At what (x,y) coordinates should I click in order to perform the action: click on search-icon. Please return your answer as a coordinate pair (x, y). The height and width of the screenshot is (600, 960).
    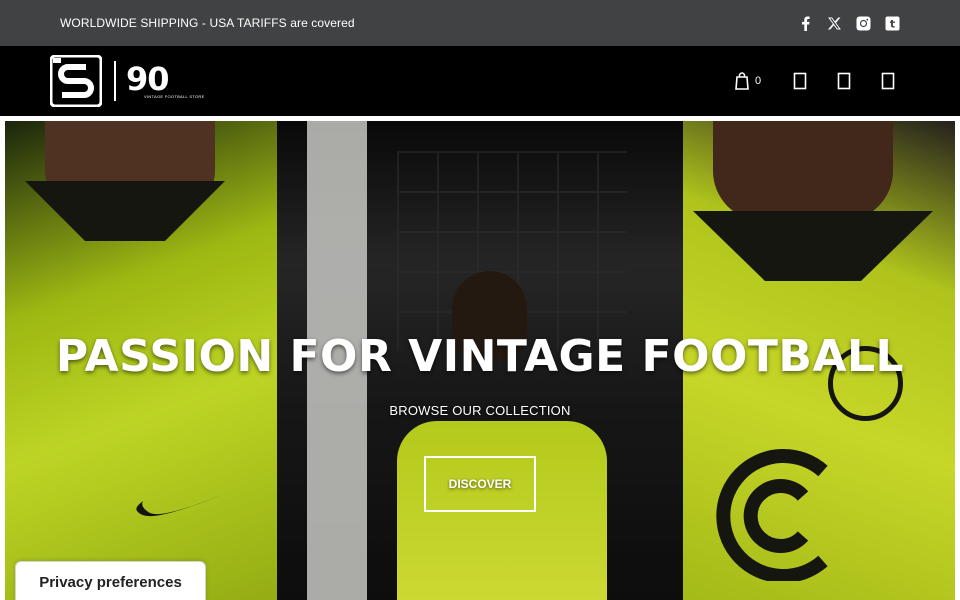
    Looking at the image, I should click on (800, 81).